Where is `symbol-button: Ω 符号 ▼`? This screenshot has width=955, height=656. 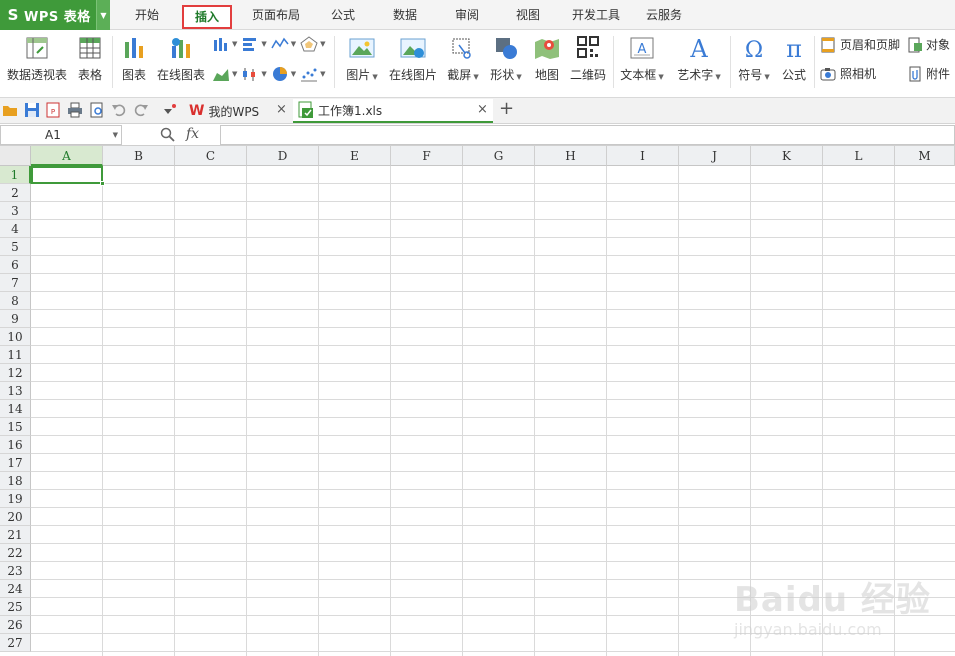
symbol-button: Ω 符号 ▼ is located at coordinates (754, 59).